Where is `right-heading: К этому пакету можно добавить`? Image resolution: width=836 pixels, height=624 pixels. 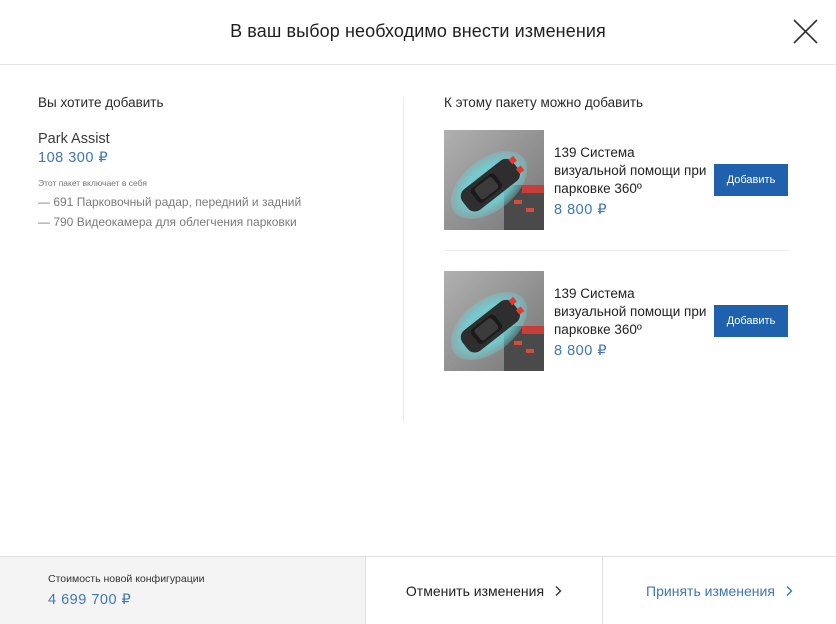 right-heading: К этому пакету можно добавить is located at coordinates (544, 102).